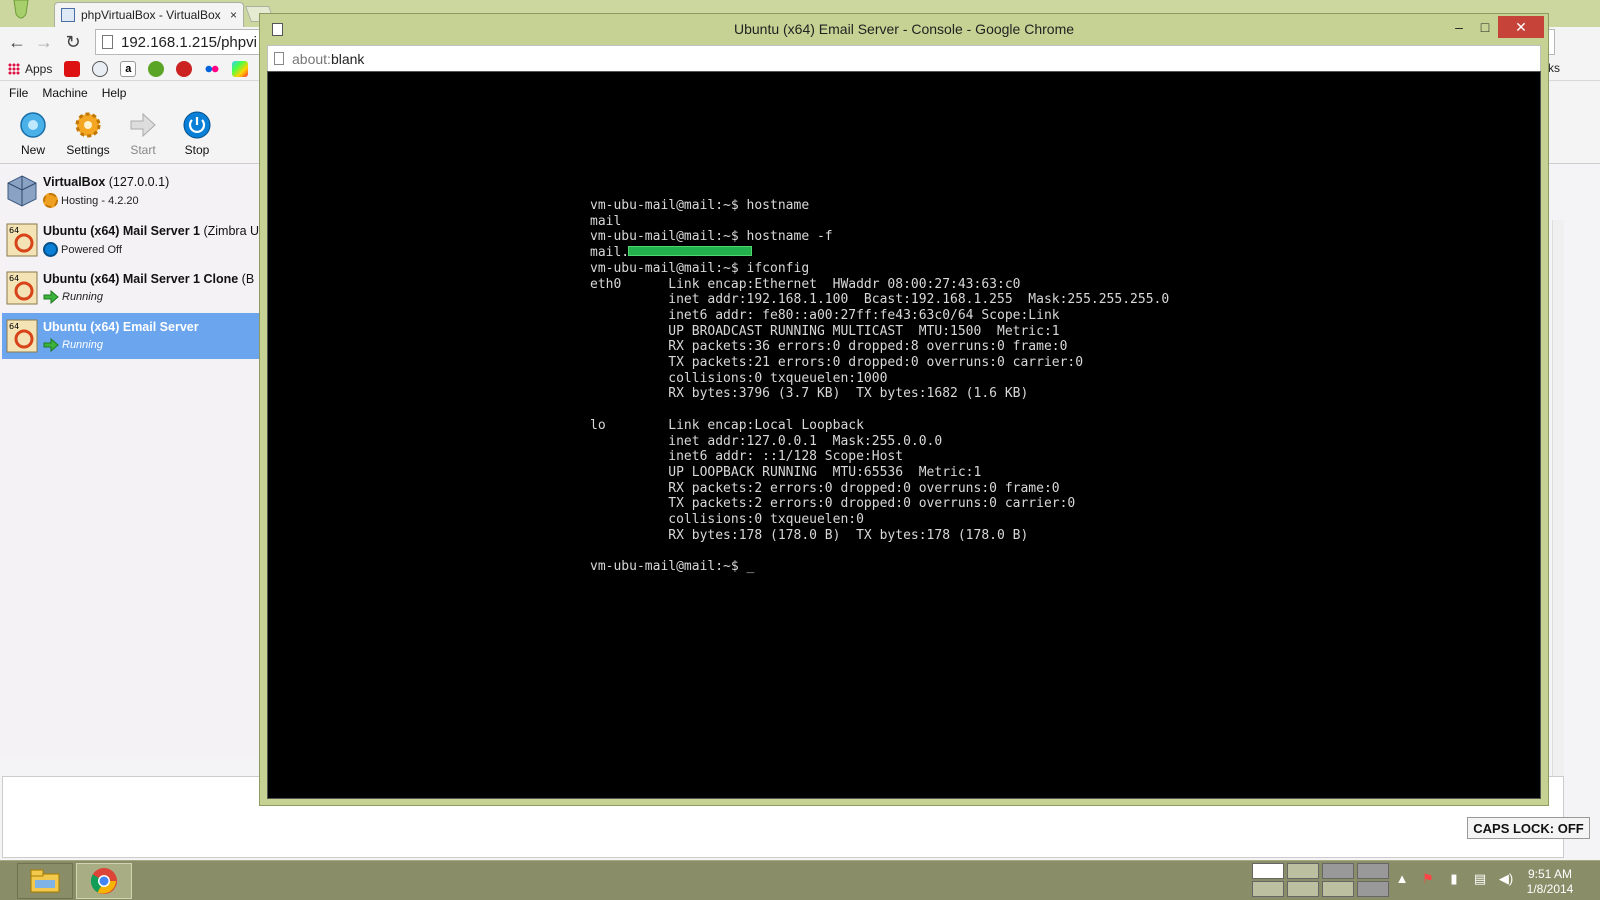 The image size is (1600, 900). Describe the element at coordinates (114, 93) in the screenshot. I see `menu-help: Help` at that location.